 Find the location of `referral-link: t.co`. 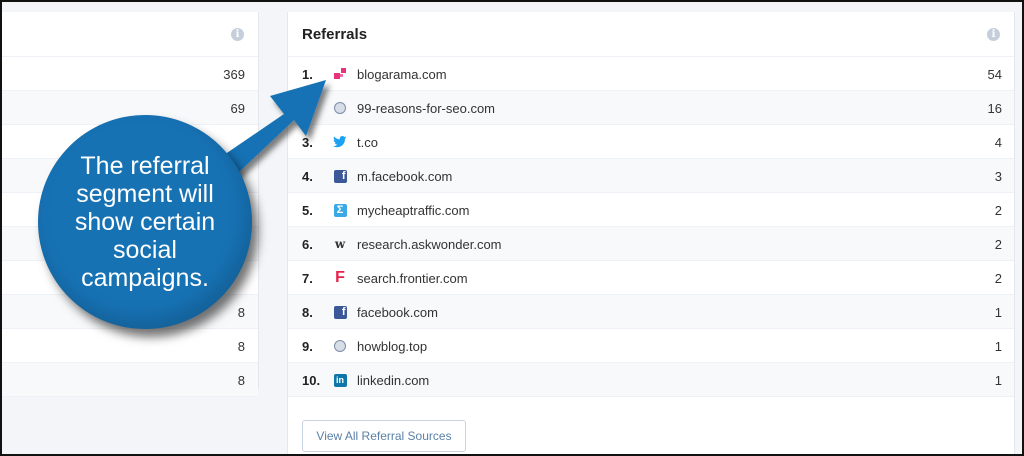

referral-link: t.co is located at coordinates (367, 142).